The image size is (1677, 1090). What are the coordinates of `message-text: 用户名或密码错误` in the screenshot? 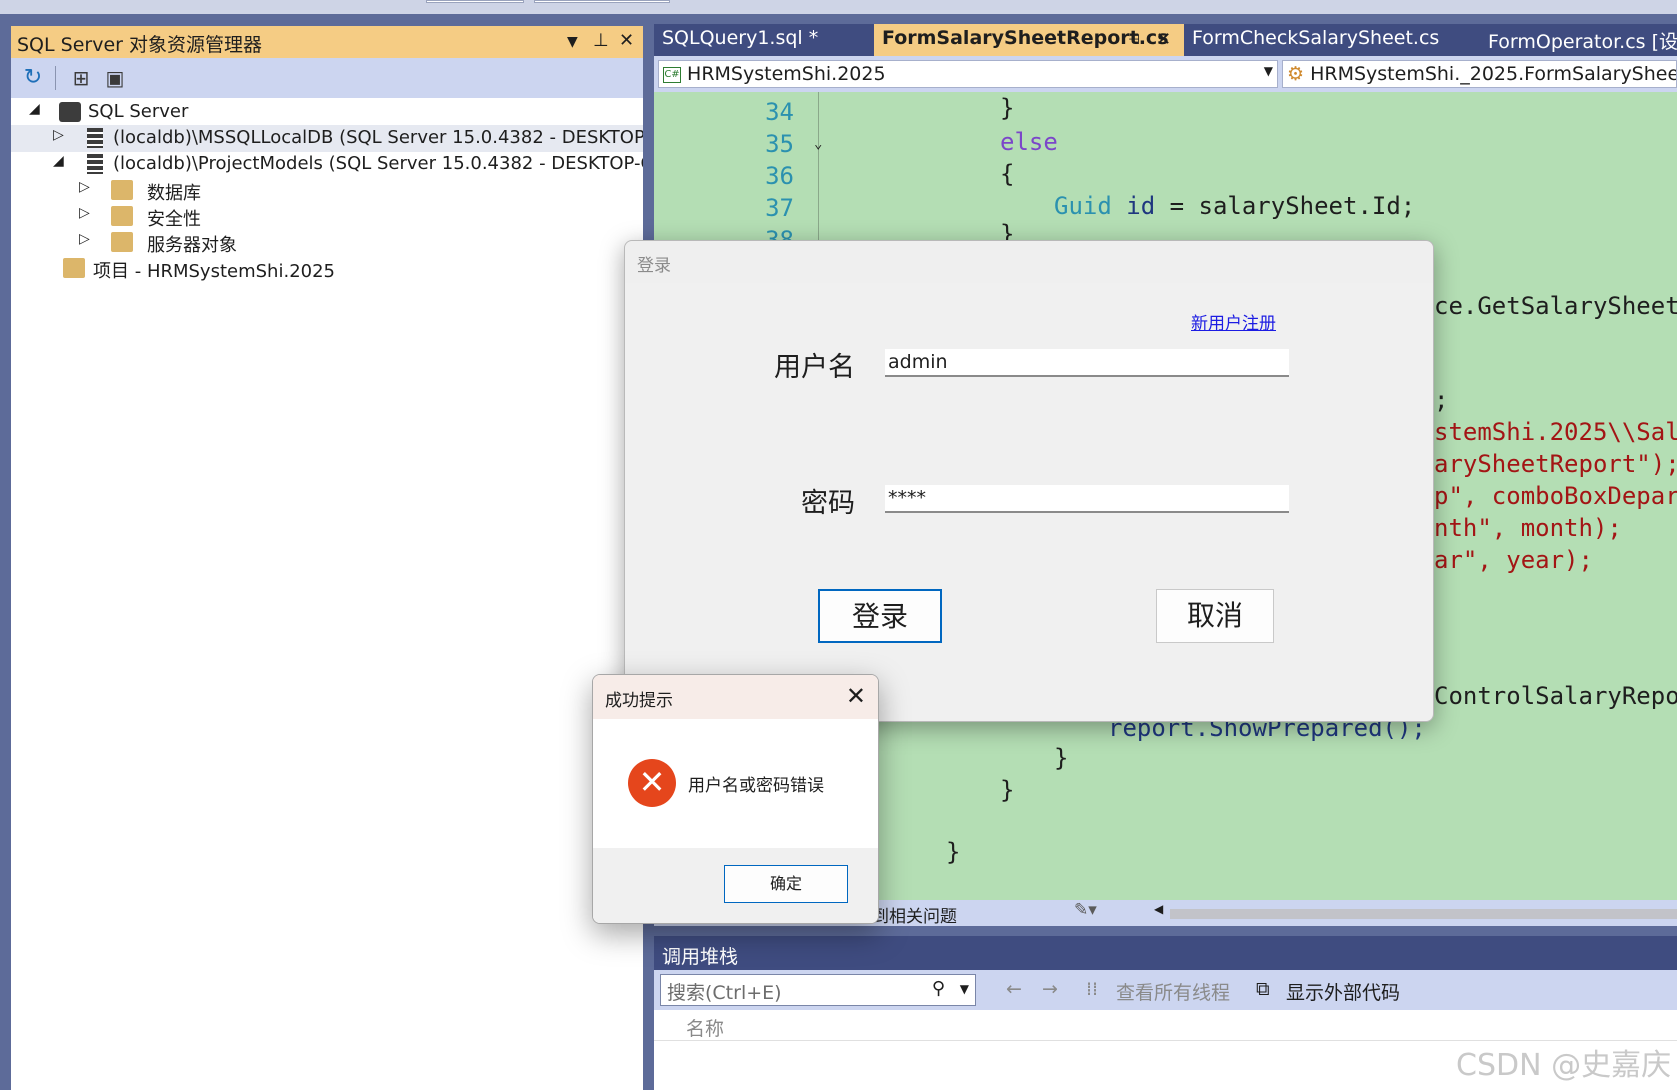 It's located at (756, 786).